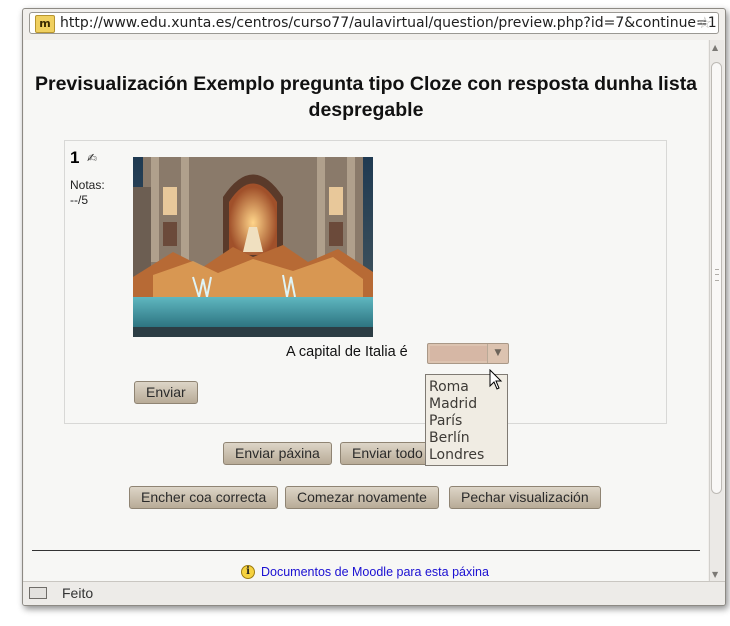  What do you see at coordinates (466, 421) in the screenshot?
I see `dropdown-option: París` at bounding box center [466, 421].